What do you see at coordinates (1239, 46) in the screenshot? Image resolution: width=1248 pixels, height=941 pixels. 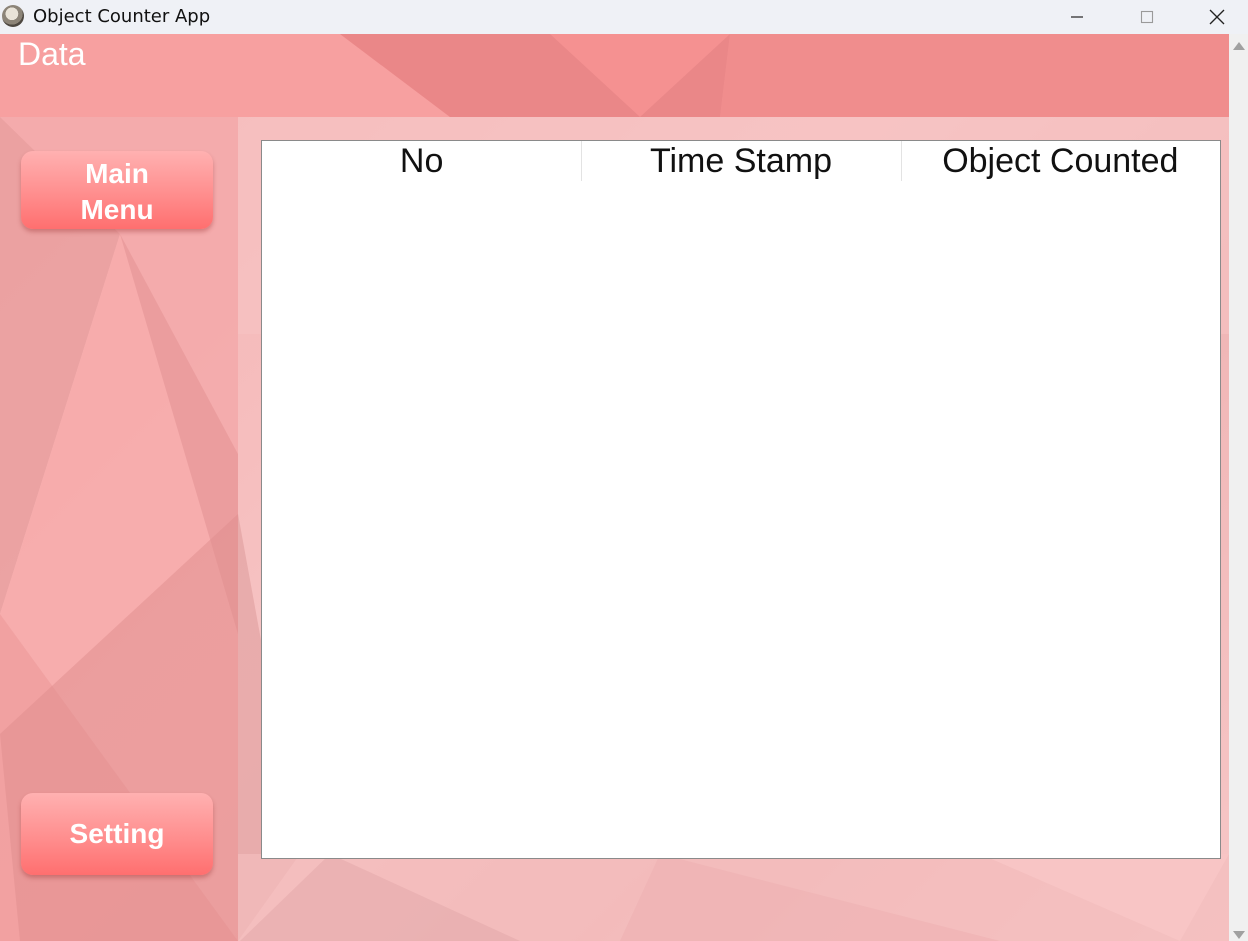 I see `scroll-up-arrow-icon` at bounding box center [1239, 46].